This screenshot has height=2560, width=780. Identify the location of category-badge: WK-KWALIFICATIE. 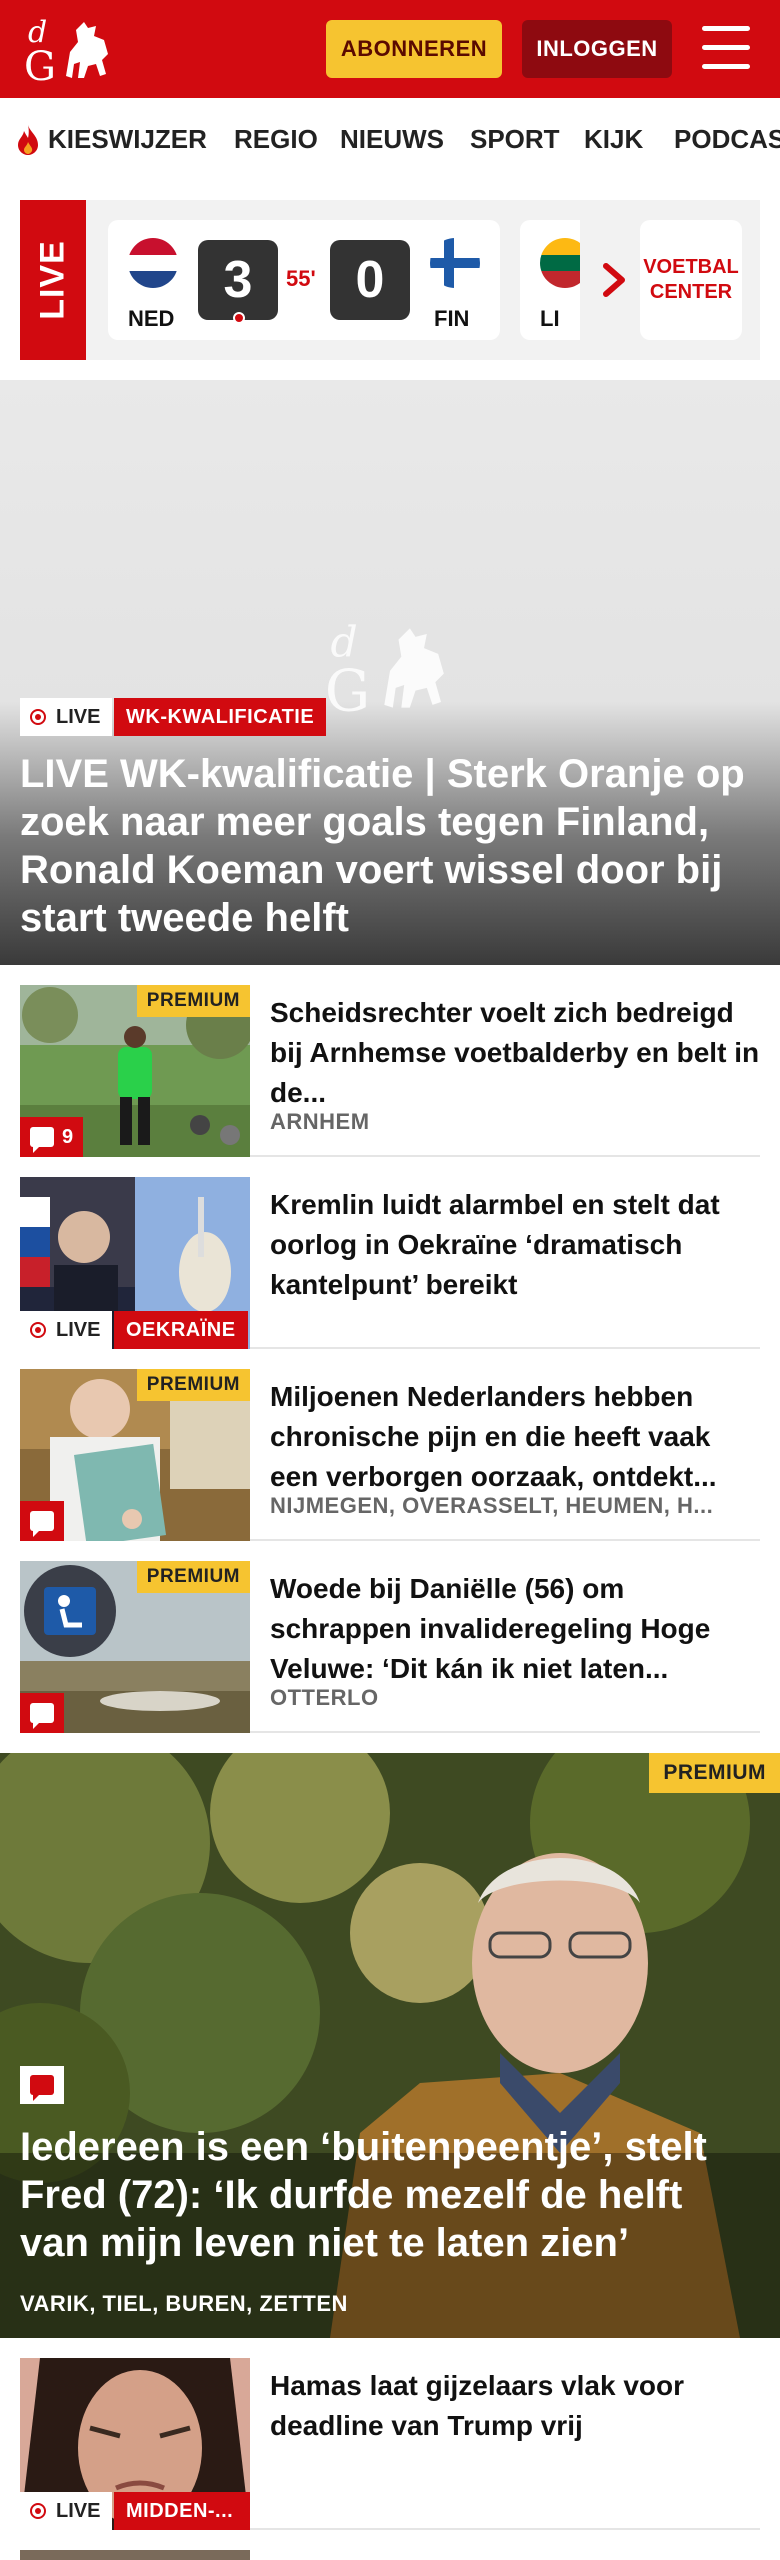
(220, 717).